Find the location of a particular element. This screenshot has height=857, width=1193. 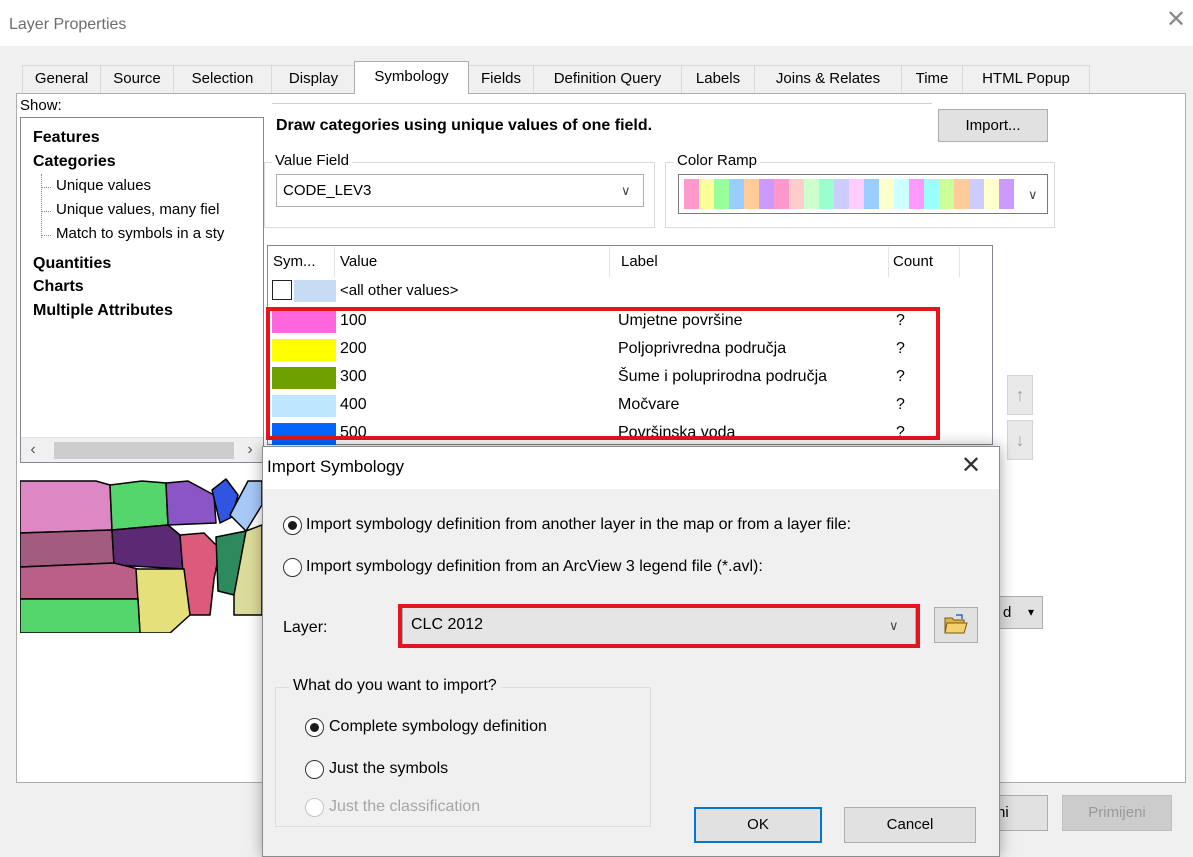

tab-labels: Labels is located at coordinates (718, 79).